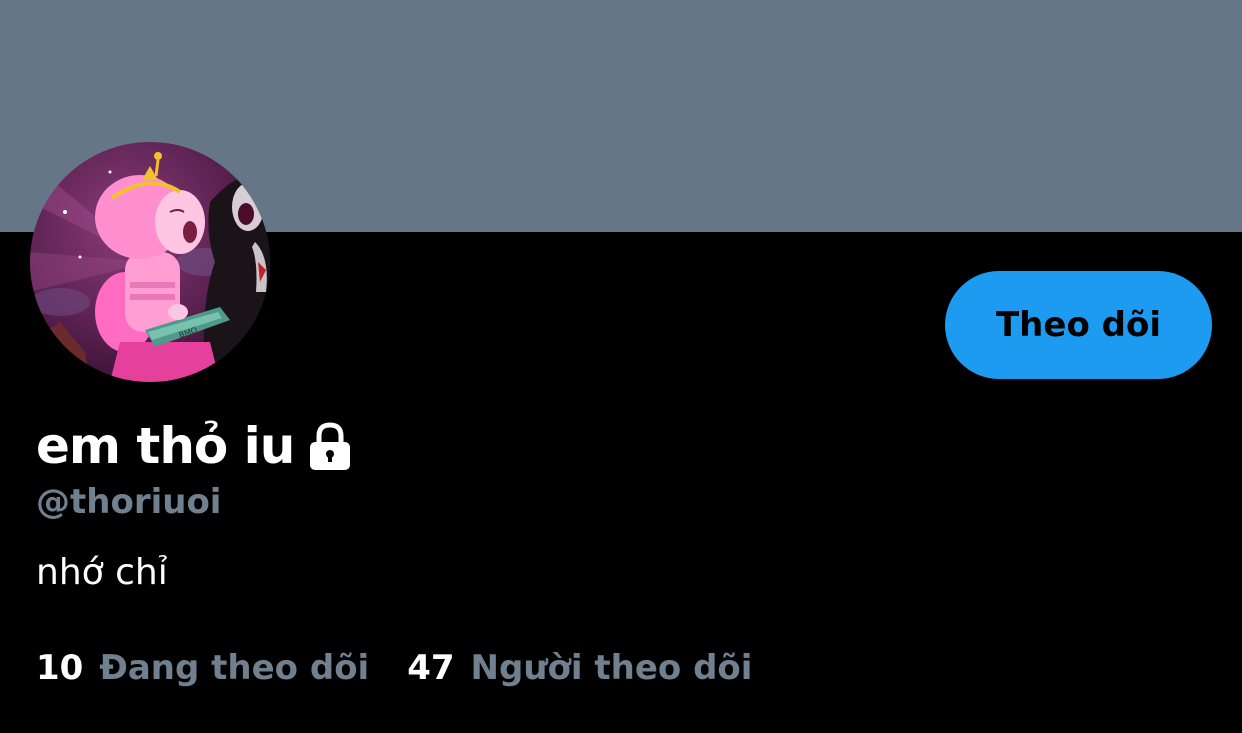 This screenshot has height=733, width=1242. What do you see at coordinates (611, 668) in the screenshot?
I see `followers-label: Người theo dõi` at bounding box center [611, 668].